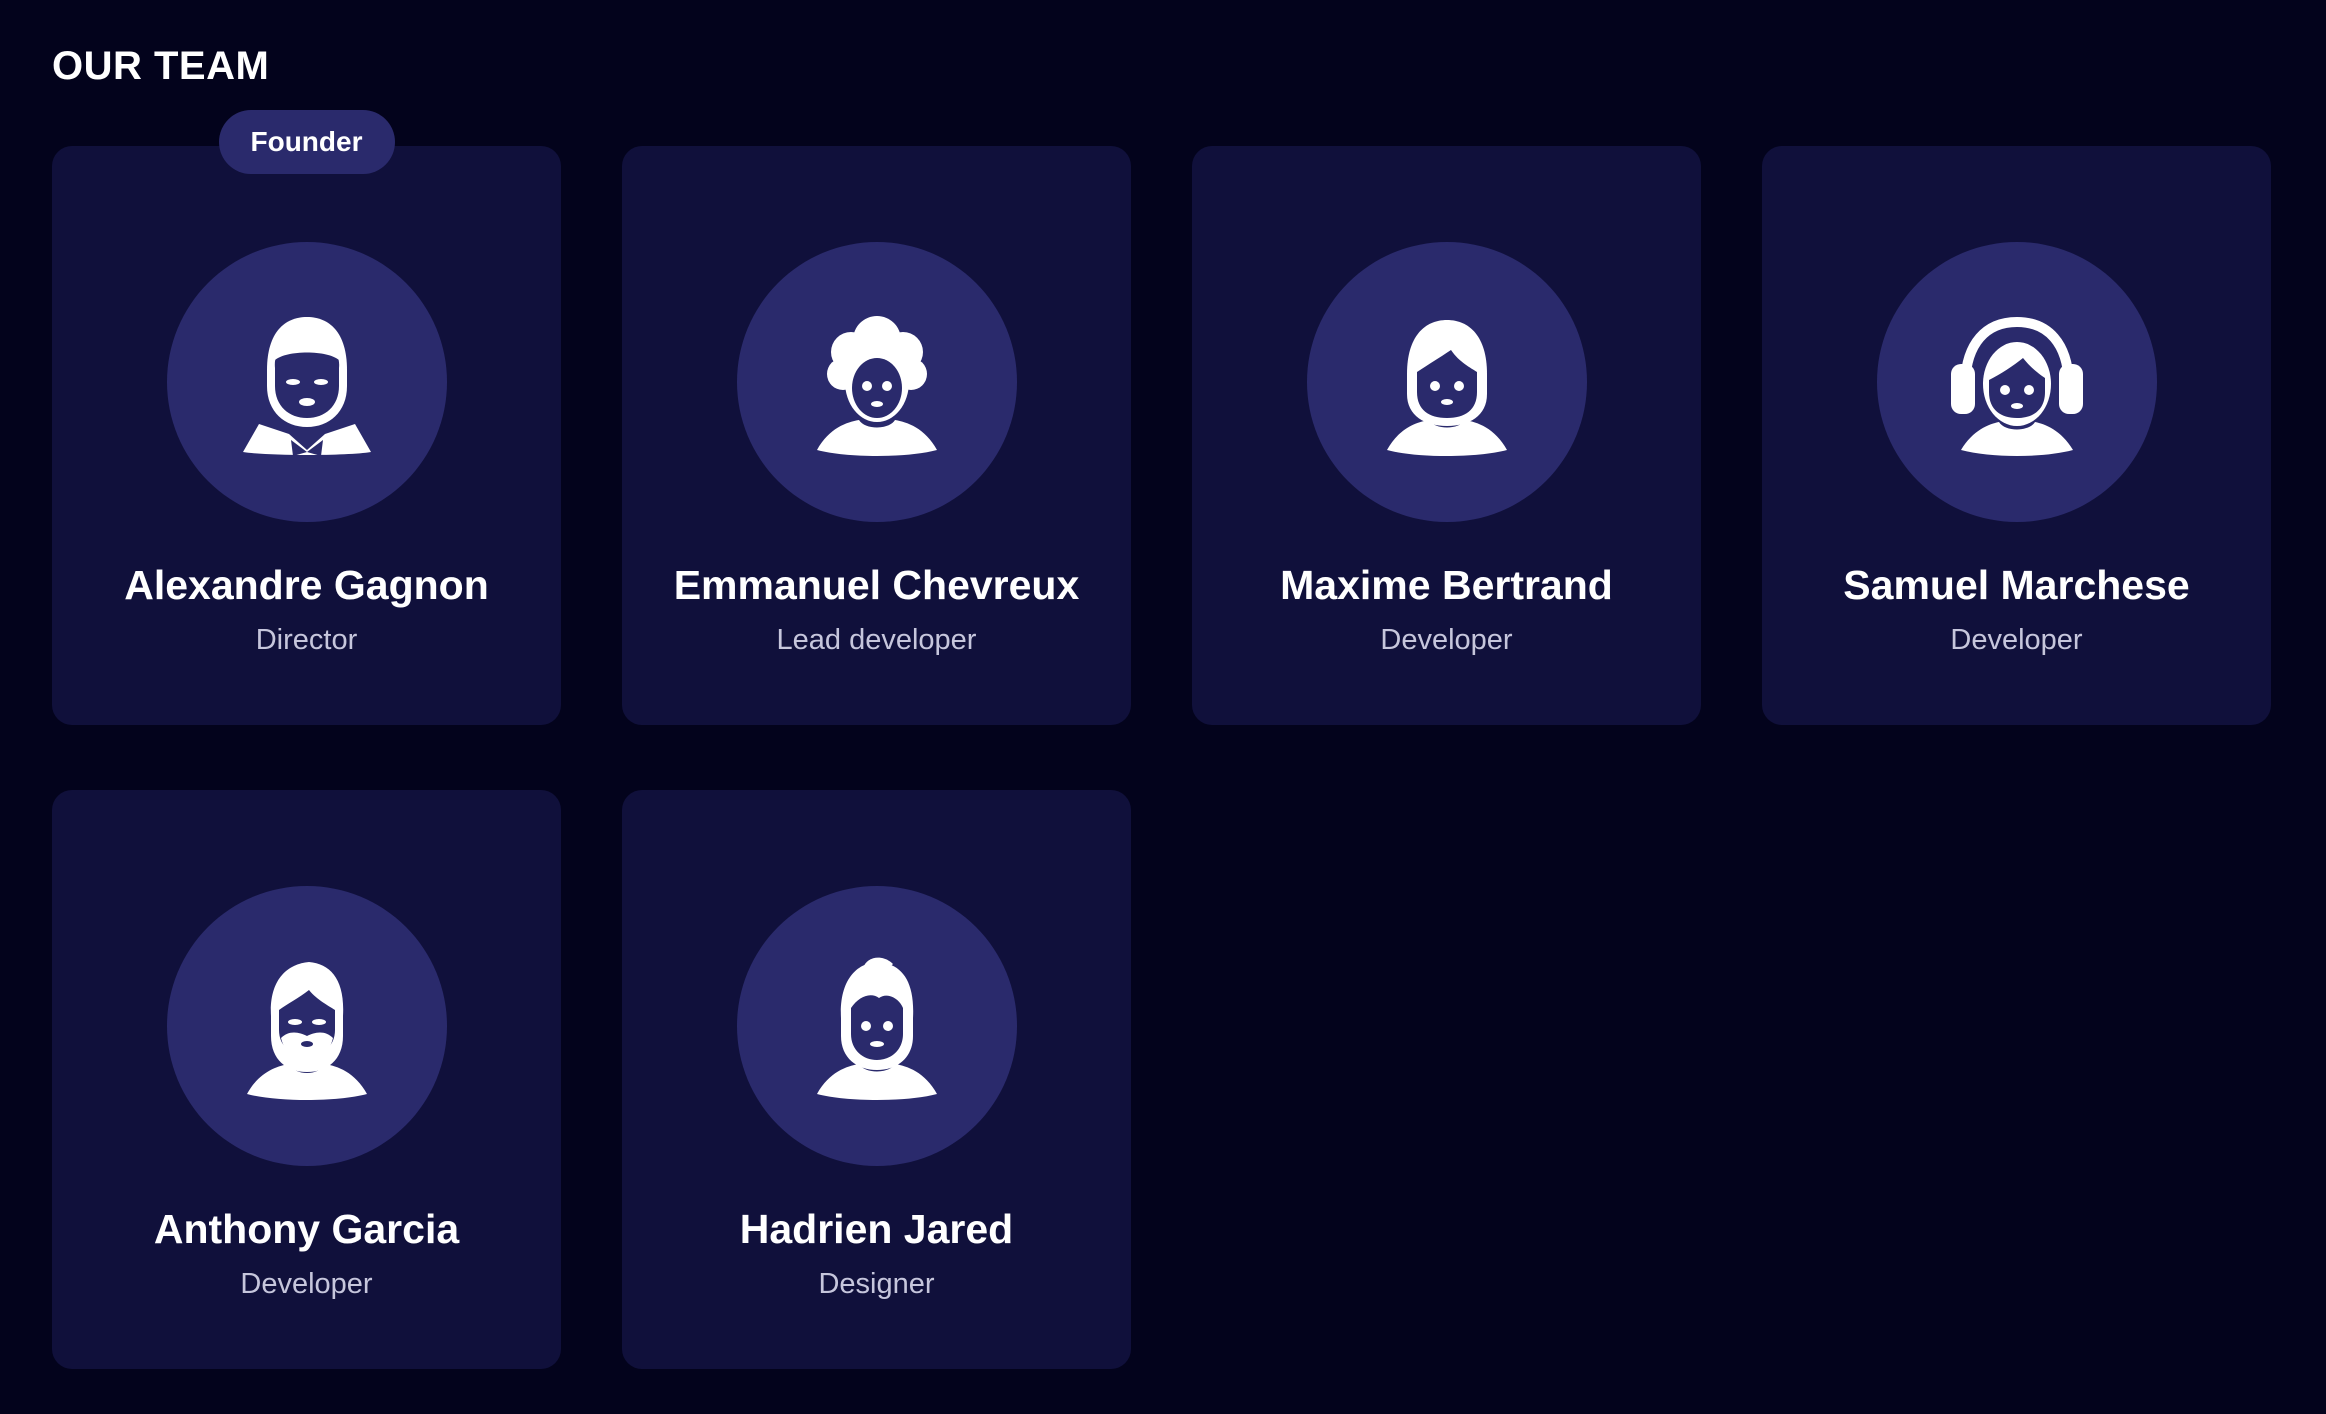 The width and height of the screenshot is (2326, 1414). Describe the element at coordinates (876, 1284) in the screenshot. I see `member-role: Designer` at that location.